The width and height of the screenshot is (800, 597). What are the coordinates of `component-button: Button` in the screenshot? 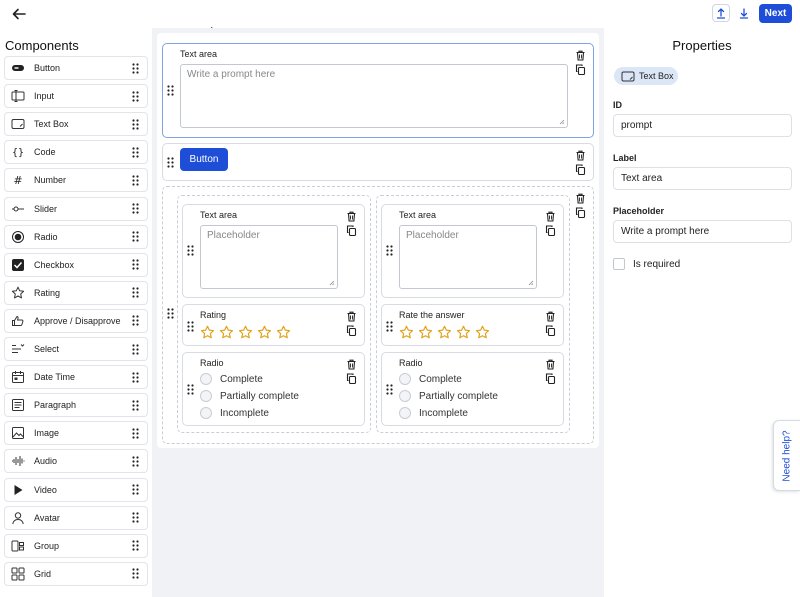 It's located at (76, 68).